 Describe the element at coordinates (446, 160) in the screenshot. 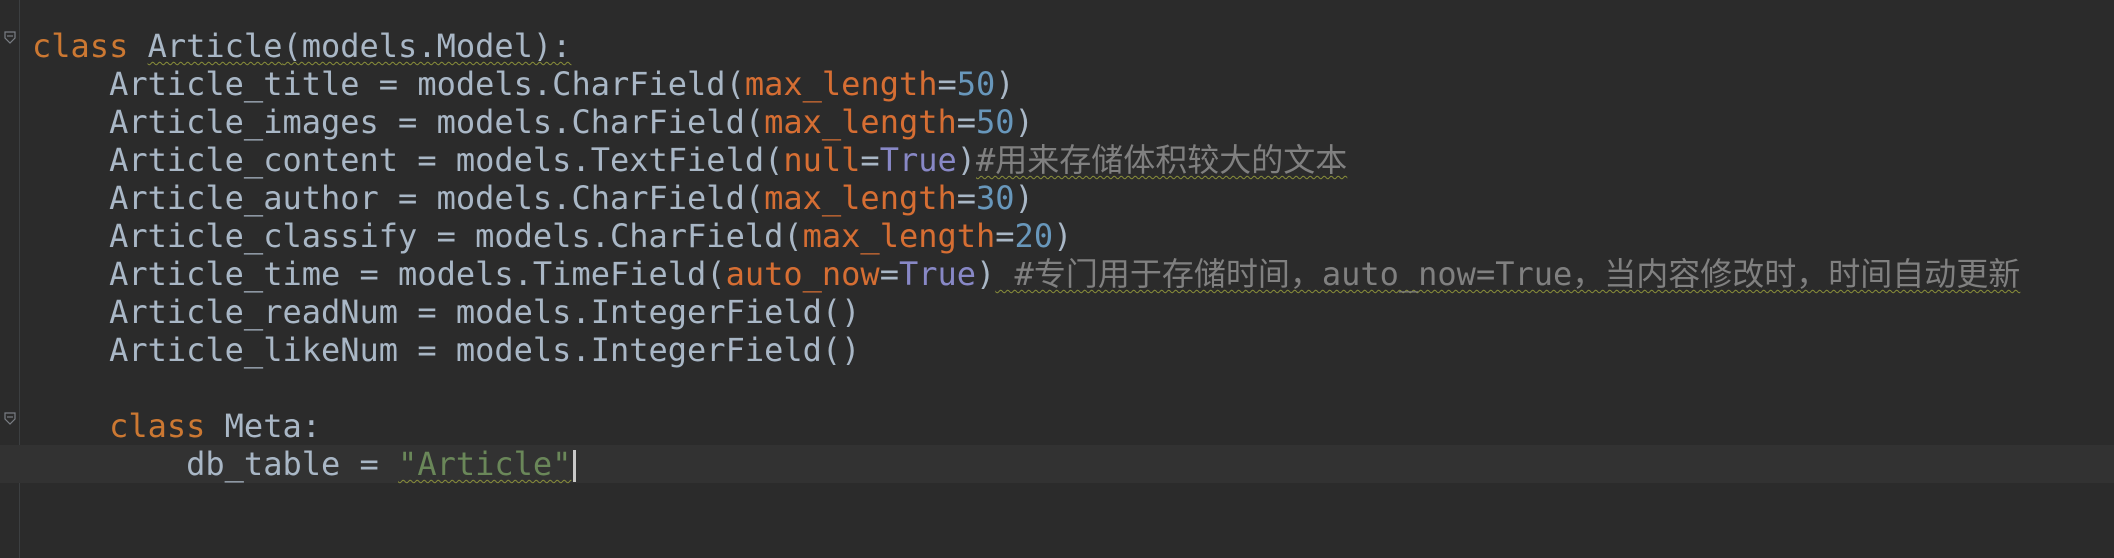

I see `code-token: Article_content = models.TextField(` at that location.